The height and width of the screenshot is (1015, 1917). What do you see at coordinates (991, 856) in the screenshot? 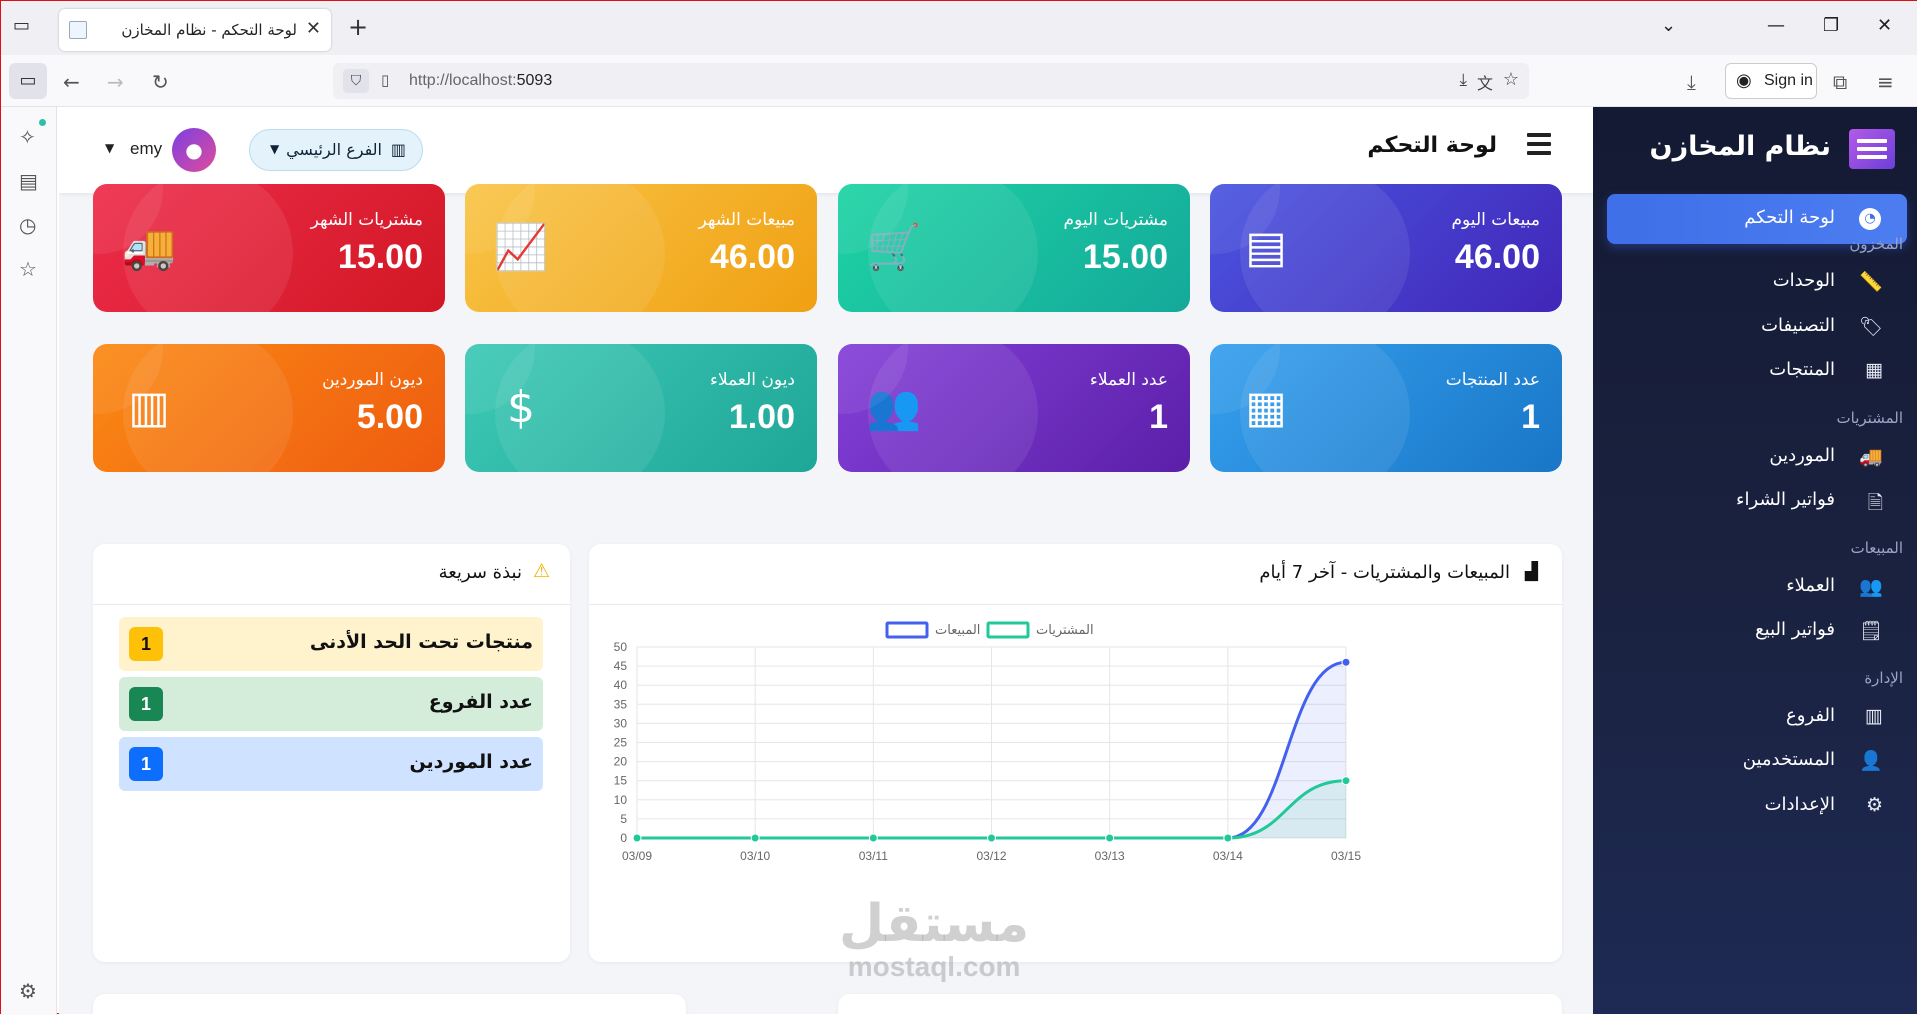
I see `x-tick-label: 03/12` at bounding box center [991, 856].